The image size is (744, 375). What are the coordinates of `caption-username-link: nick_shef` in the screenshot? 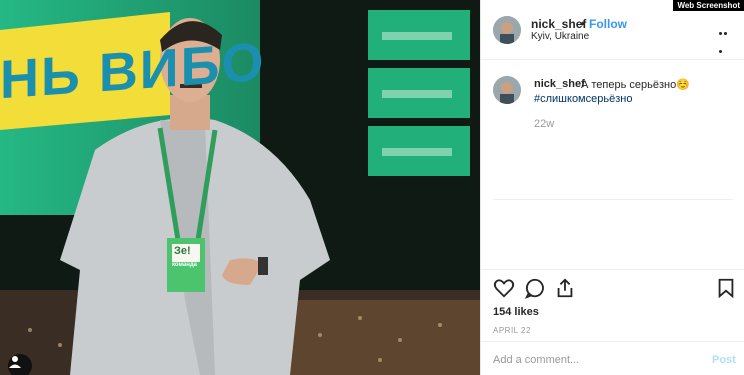 It's located at (559, 84).